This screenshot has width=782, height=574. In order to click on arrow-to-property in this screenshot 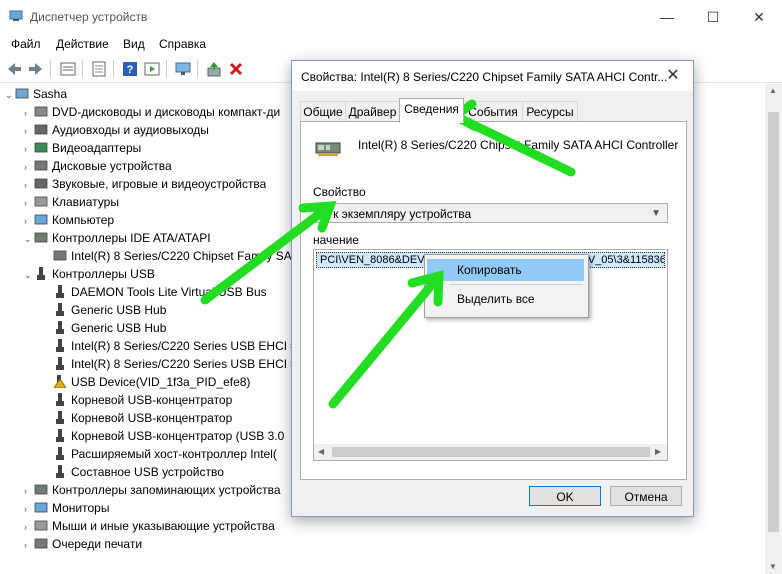, I will do `click(267, 253)`.